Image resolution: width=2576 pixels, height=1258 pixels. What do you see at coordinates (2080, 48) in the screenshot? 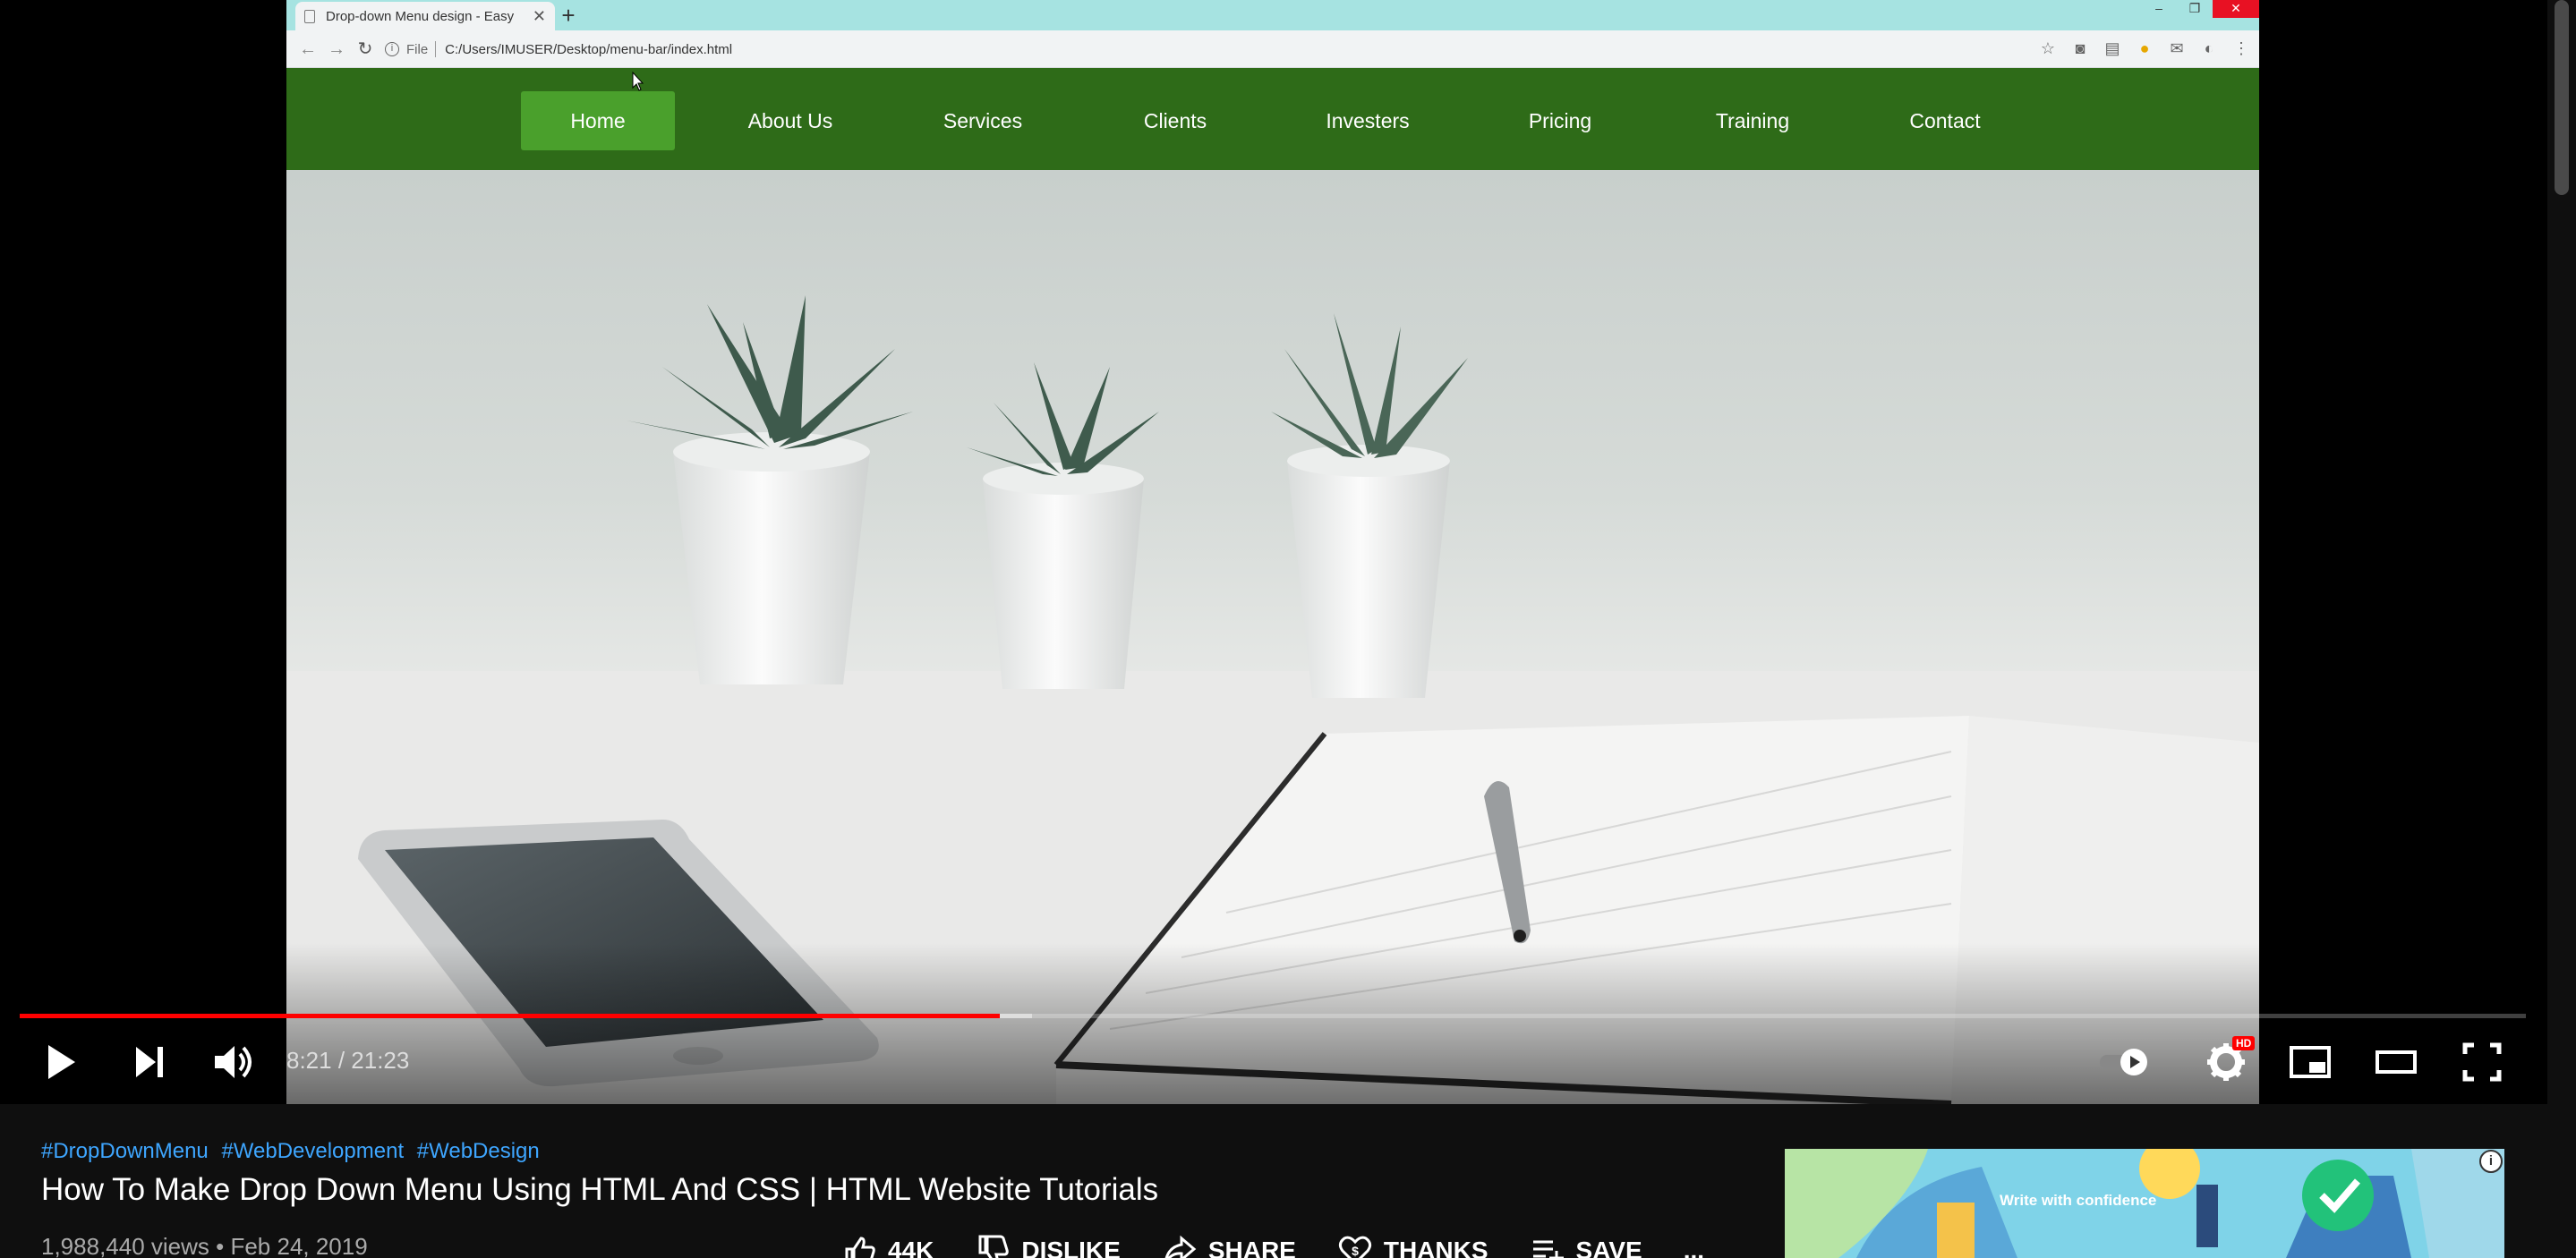
I see `camera-icon: ◙` at bounding box center [2080, 48].